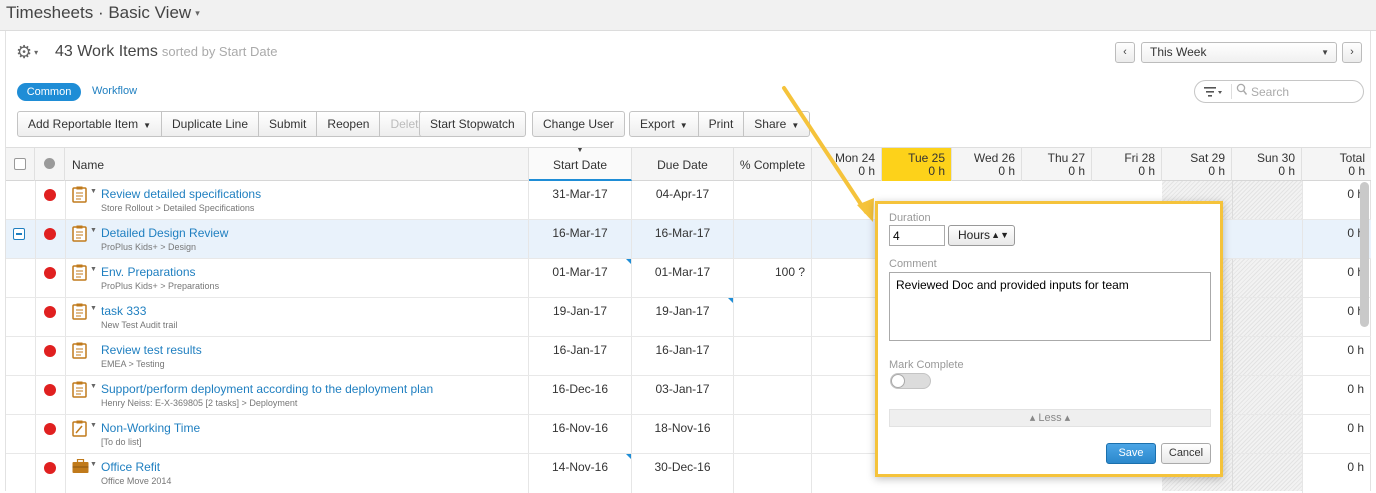 The width and height of the screenshot is (1376, 493). What do you see at coordinates (211, 124) in the screenshot?
I see `duplicate-line-button: Duplicate Line` at bounding box center [211, 124].